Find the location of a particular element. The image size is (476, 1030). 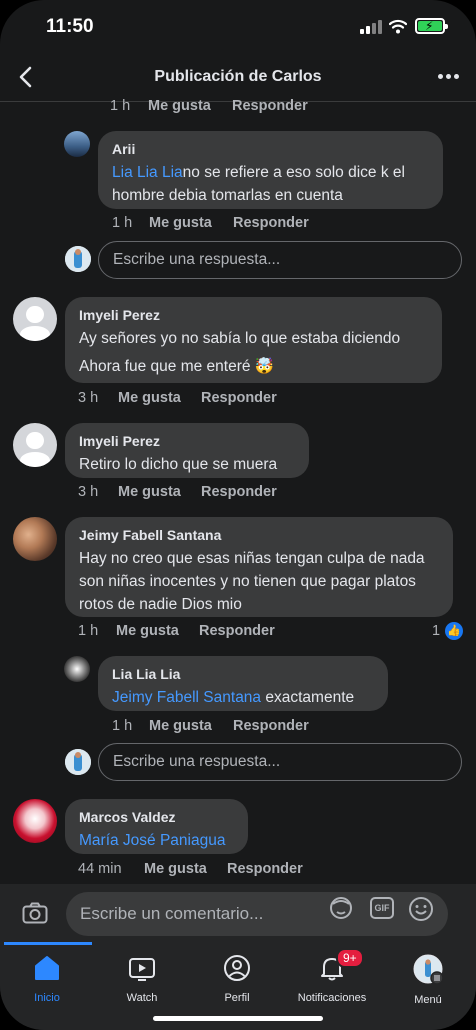

status-time: 11:50 is located at coordinates (70, 26).